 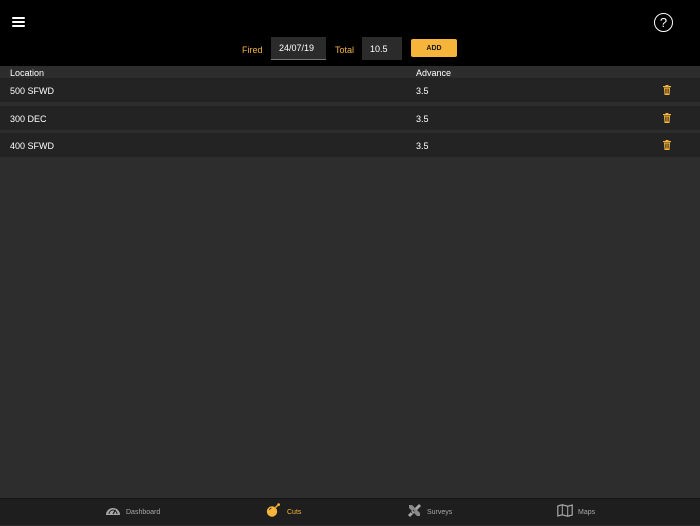 What do you see at coordinates (19, 23) in the screenshot?
I see `hamburger-menu-icon` at bounding box center [19, 23].